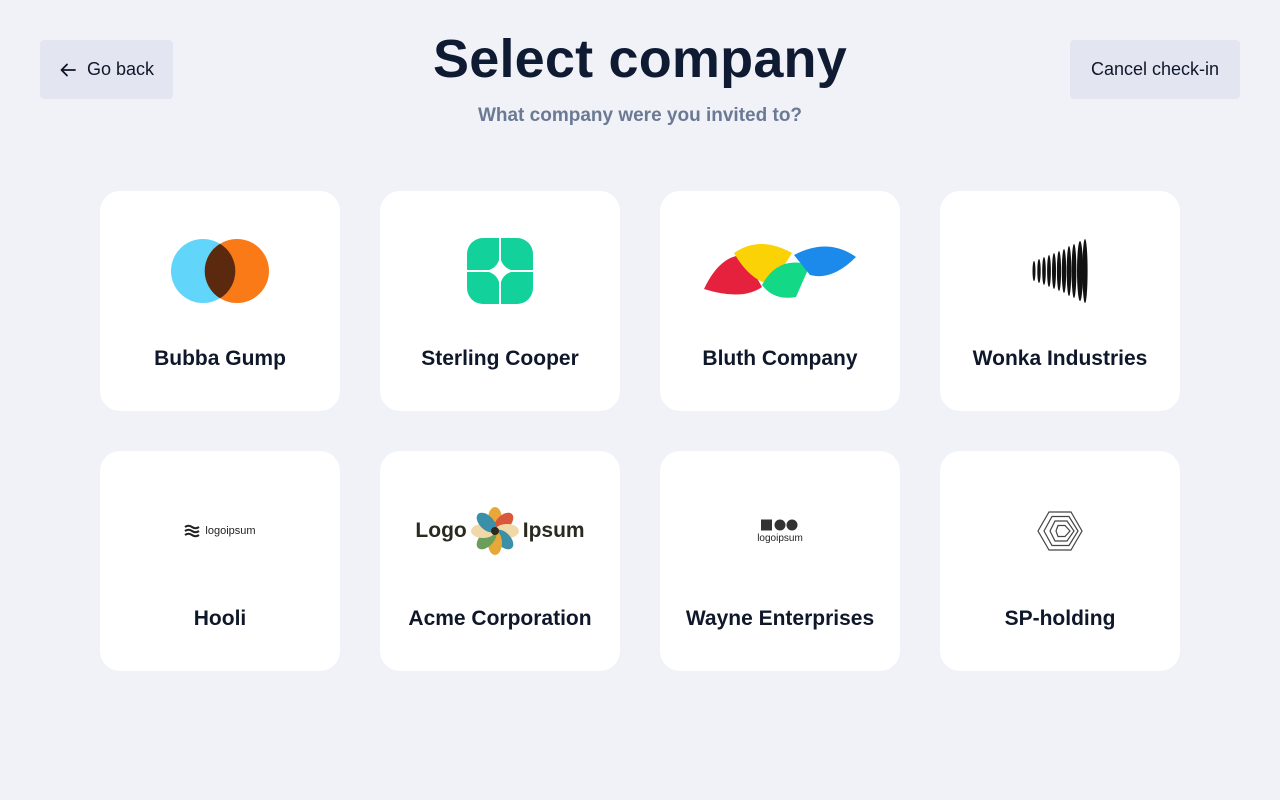 The height and width of the screenshot is (800, 1280). What do you see at coordinates (500, 358) in the screenshot?
I see `company-name: Sterling Cooper` at bounding box center [500, 358].